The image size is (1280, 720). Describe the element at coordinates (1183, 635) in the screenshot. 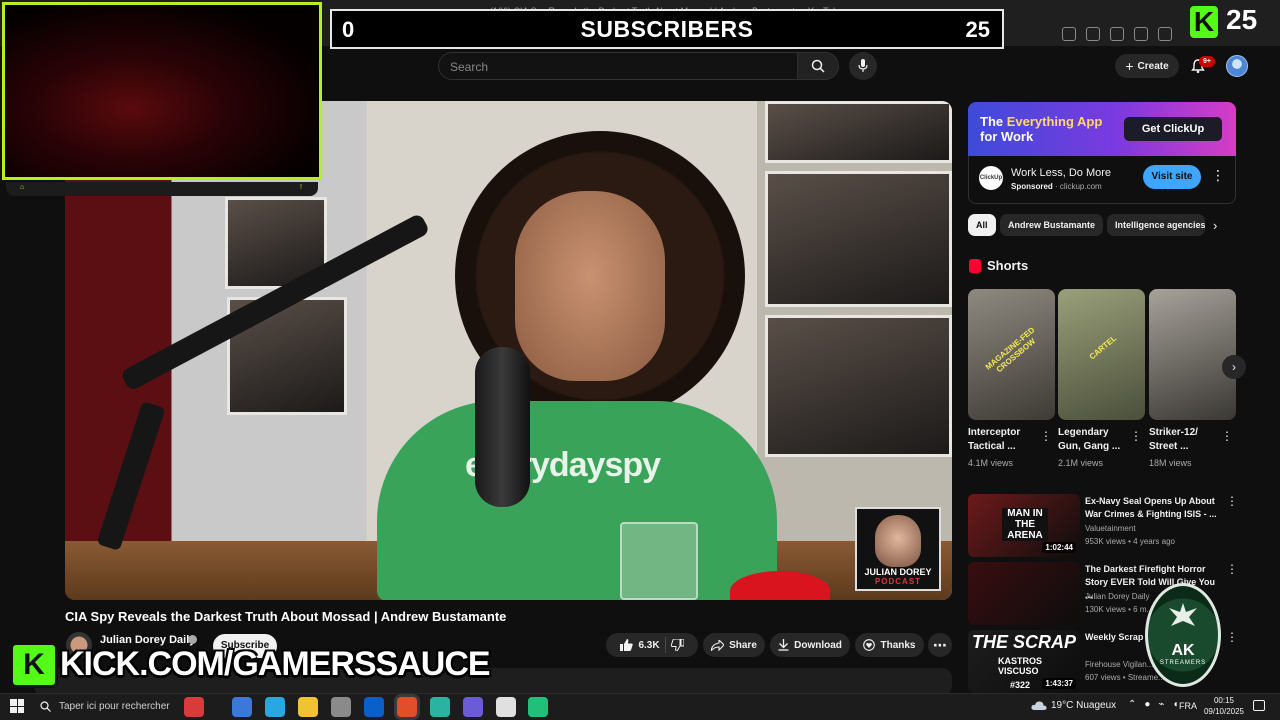

I see `ak-streamers-logo: AK STREAMERS` at that location.